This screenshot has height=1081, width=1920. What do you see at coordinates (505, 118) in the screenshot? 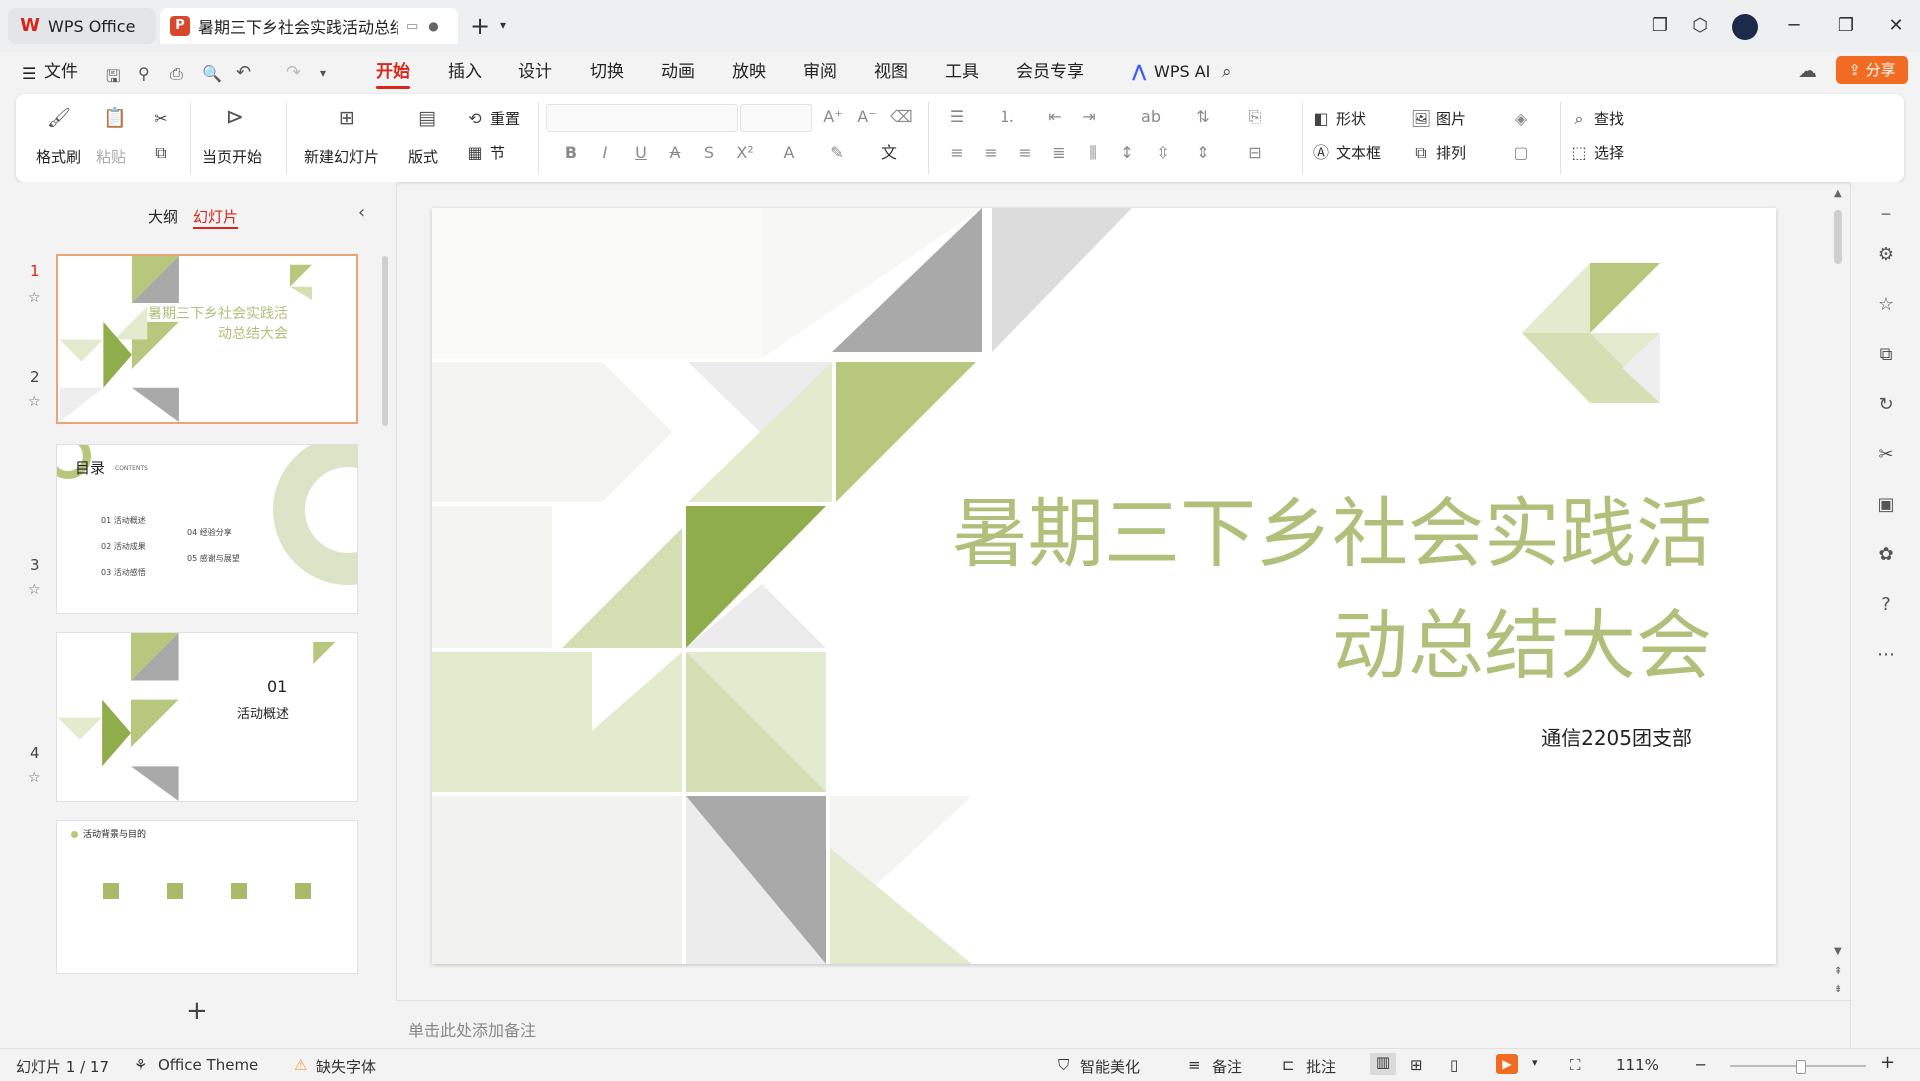
I see `reset-button: 重置` at bounding box center [505, 118].